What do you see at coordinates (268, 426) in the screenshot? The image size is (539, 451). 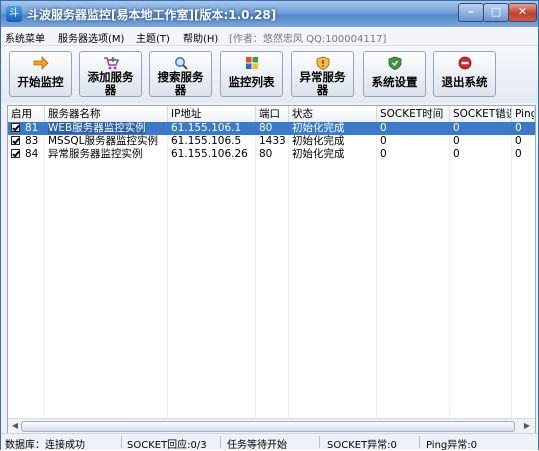 I see `scrollbar-thumb` at bounding box center [268, 426].